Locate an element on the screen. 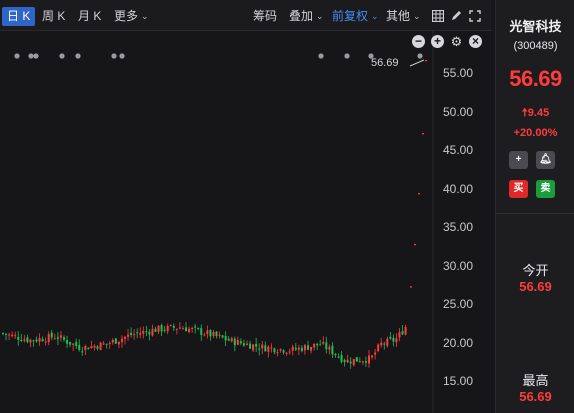 The width and height of the screenshot is (574, 413). y-tick-label: 35.00 is located at coordinates (458, 227).